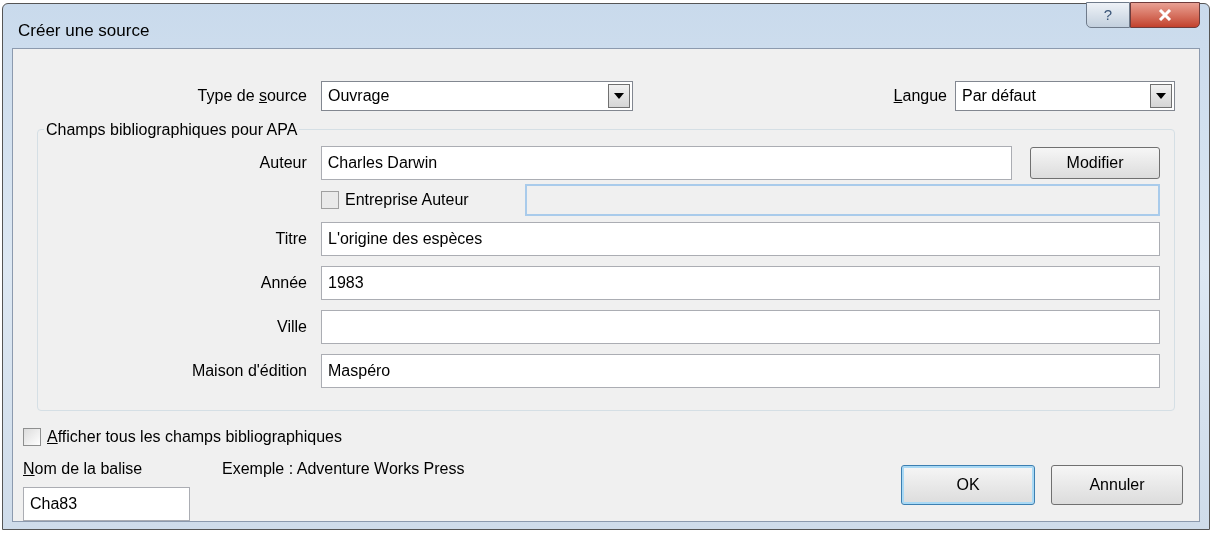 The height and width of the screenshot is (533, 1210). What do you see at coordinates (1095, 163) in the screenshot?
I see `modify-button: Modifier` at bounding box center [1095, 163].